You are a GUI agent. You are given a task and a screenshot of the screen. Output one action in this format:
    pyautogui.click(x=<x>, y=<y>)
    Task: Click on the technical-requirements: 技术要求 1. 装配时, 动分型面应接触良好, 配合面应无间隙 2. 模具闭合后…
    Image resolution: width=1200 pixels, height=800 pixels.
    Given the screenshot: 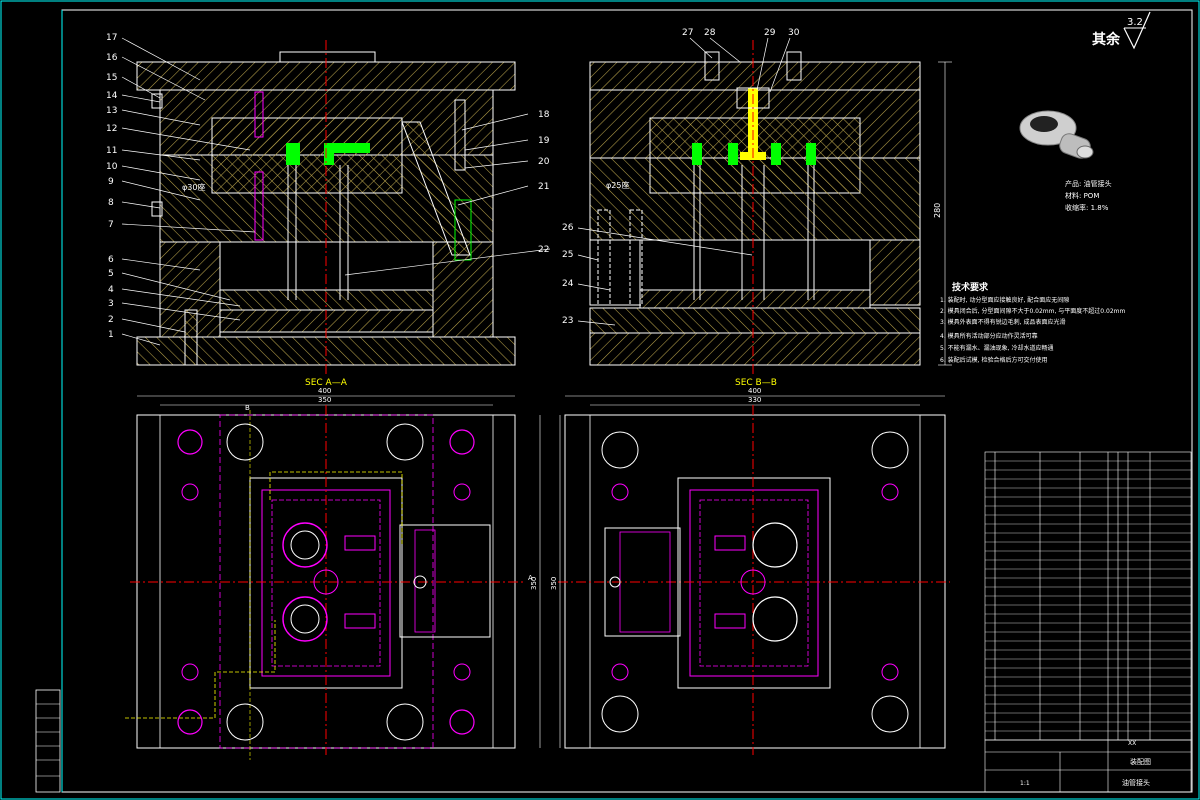 What is the action you would take?
    pyautogui.click(x=1033, y=322)
    